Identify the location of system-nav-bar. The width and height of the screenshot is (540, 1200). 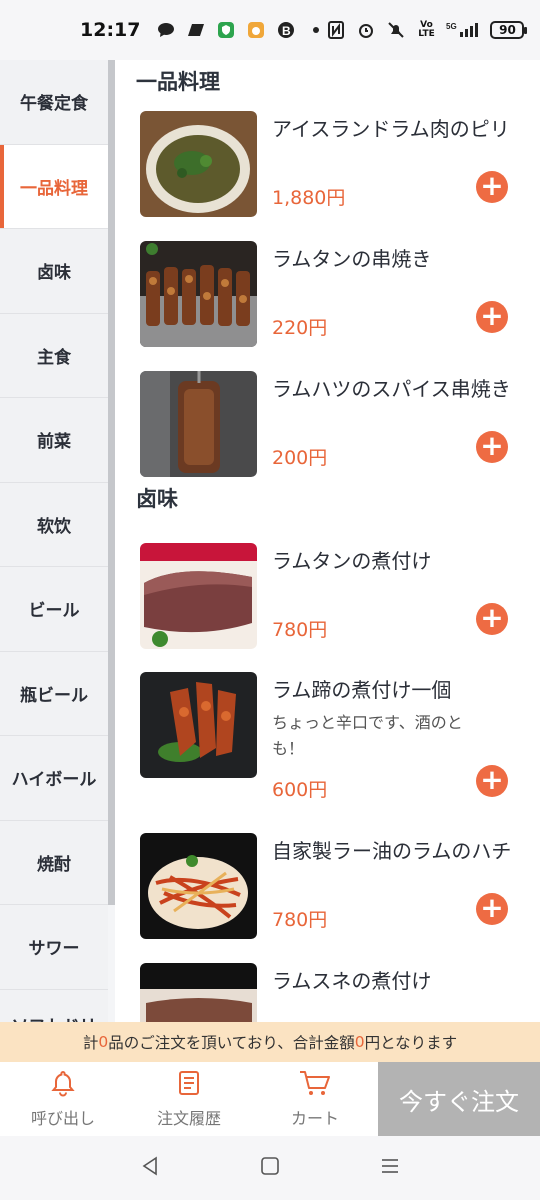
(270, 1168).